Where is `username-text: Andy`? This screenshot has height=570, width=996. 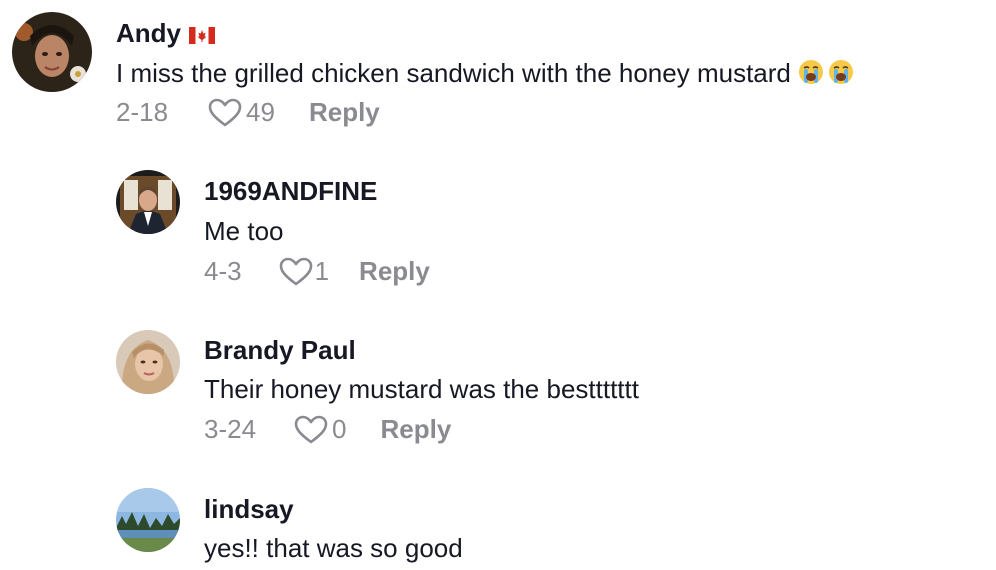
username-text: Andy is located at coordinates (148, 33).